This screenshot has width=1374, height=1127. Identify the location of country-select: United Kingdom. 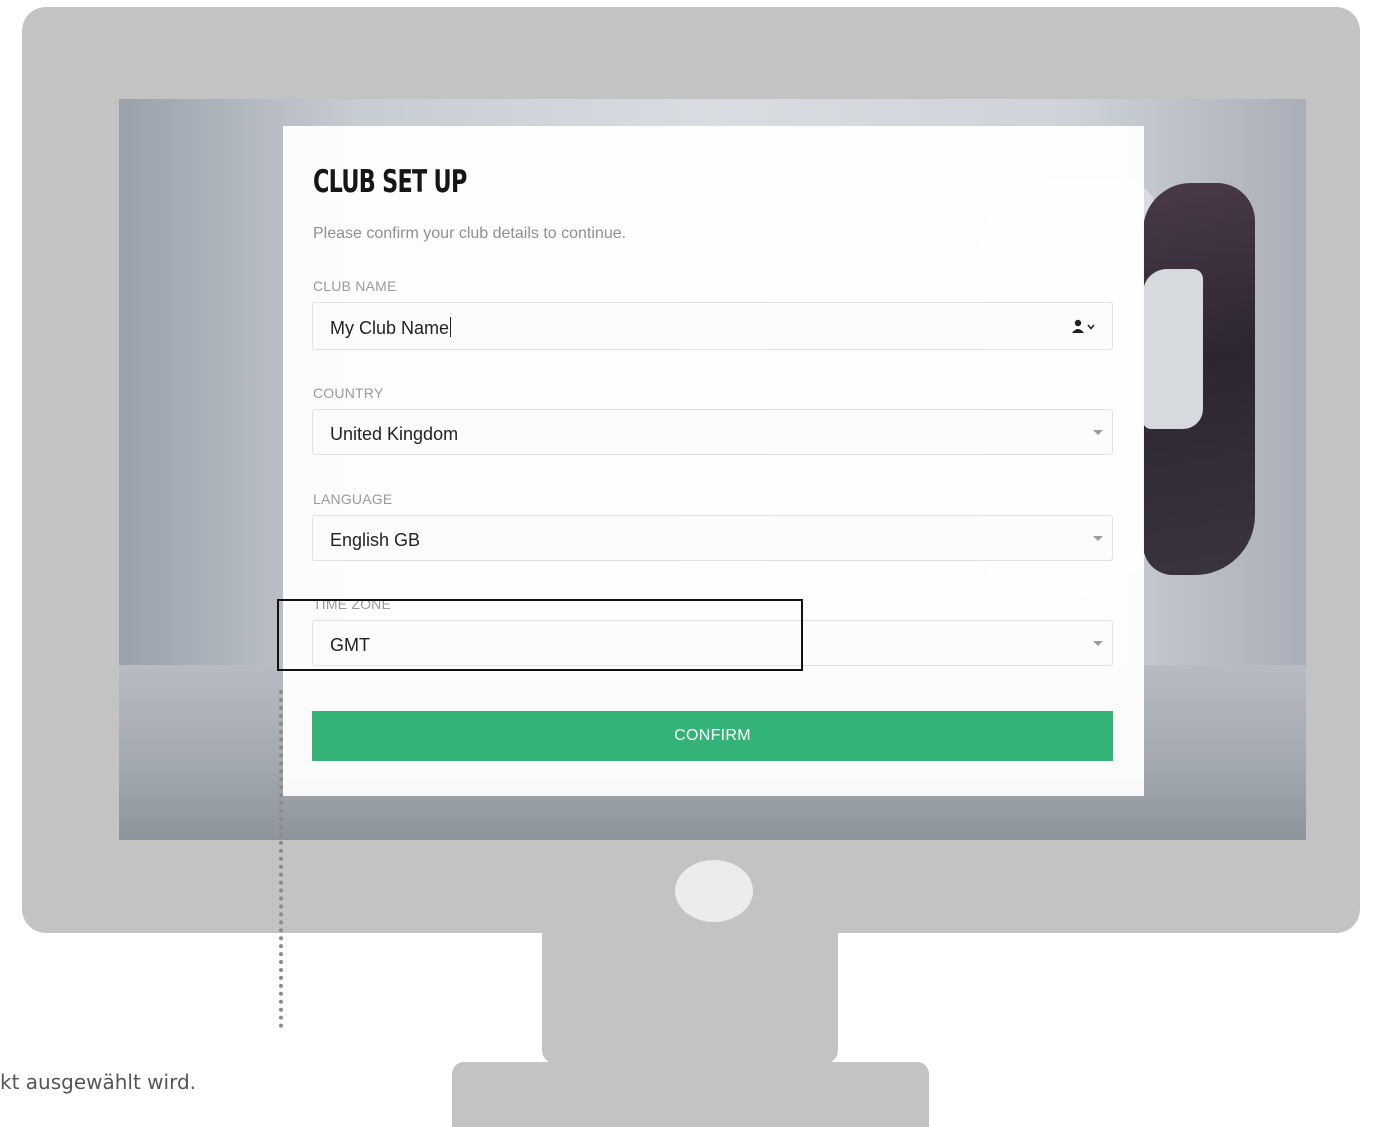
(712, 432).